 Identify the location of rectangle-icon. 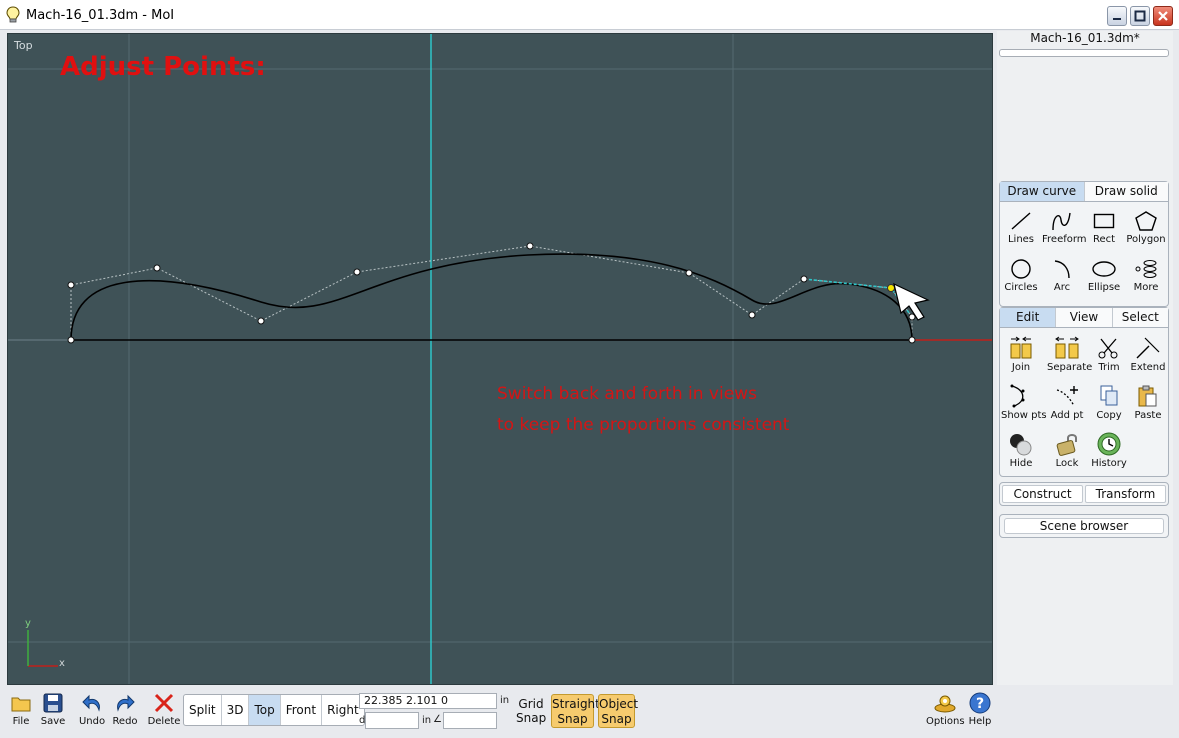
(1104, 221).